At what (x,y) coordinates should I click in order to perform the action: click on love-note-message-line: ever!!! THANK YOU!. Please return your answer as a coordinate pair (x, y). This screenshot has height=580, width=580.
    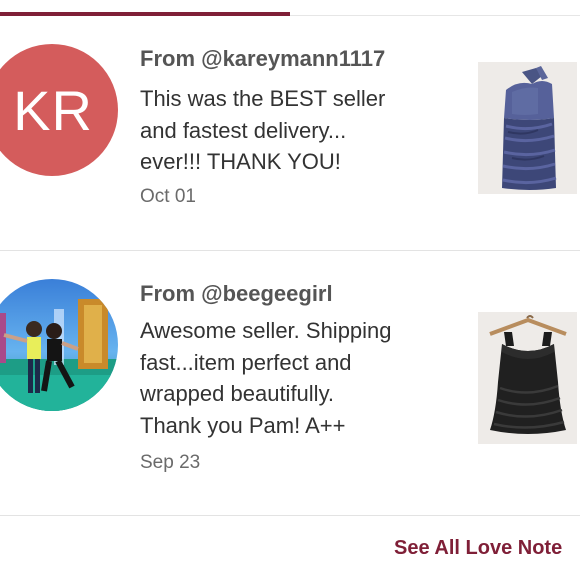
    Looking at the image, I should click on (240, 161).